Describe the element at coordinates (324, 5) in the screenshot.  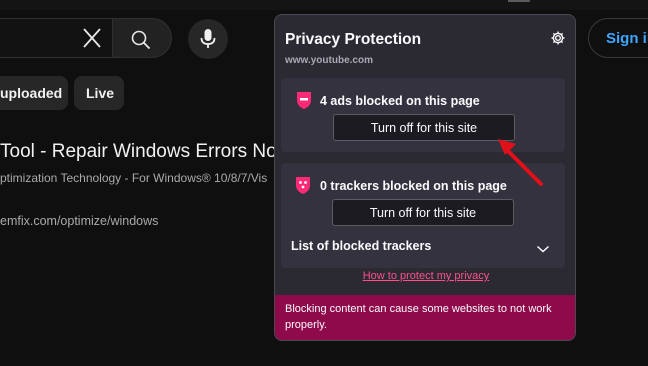
I see `top-strip` at that location.